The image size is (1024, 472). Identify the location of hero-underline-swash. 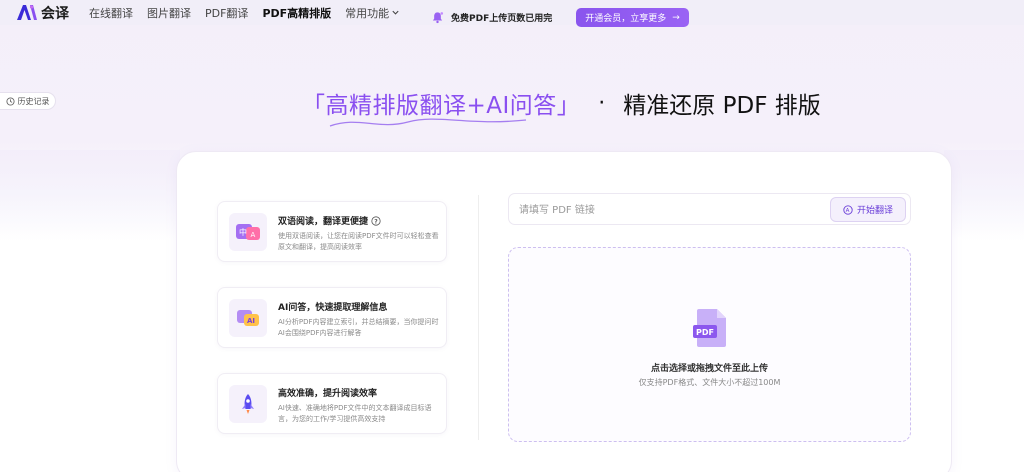
(428, 122).